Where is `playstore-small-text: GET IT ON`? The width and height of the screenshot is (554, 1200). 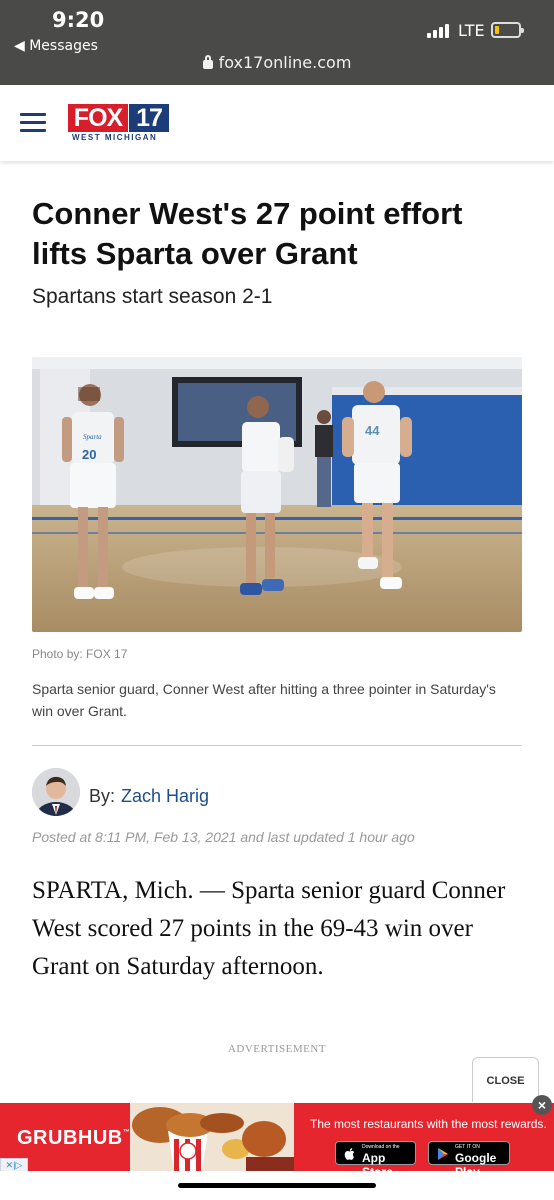
playstore-small-text: GET IT ON is located at coordinates (467, 1147).